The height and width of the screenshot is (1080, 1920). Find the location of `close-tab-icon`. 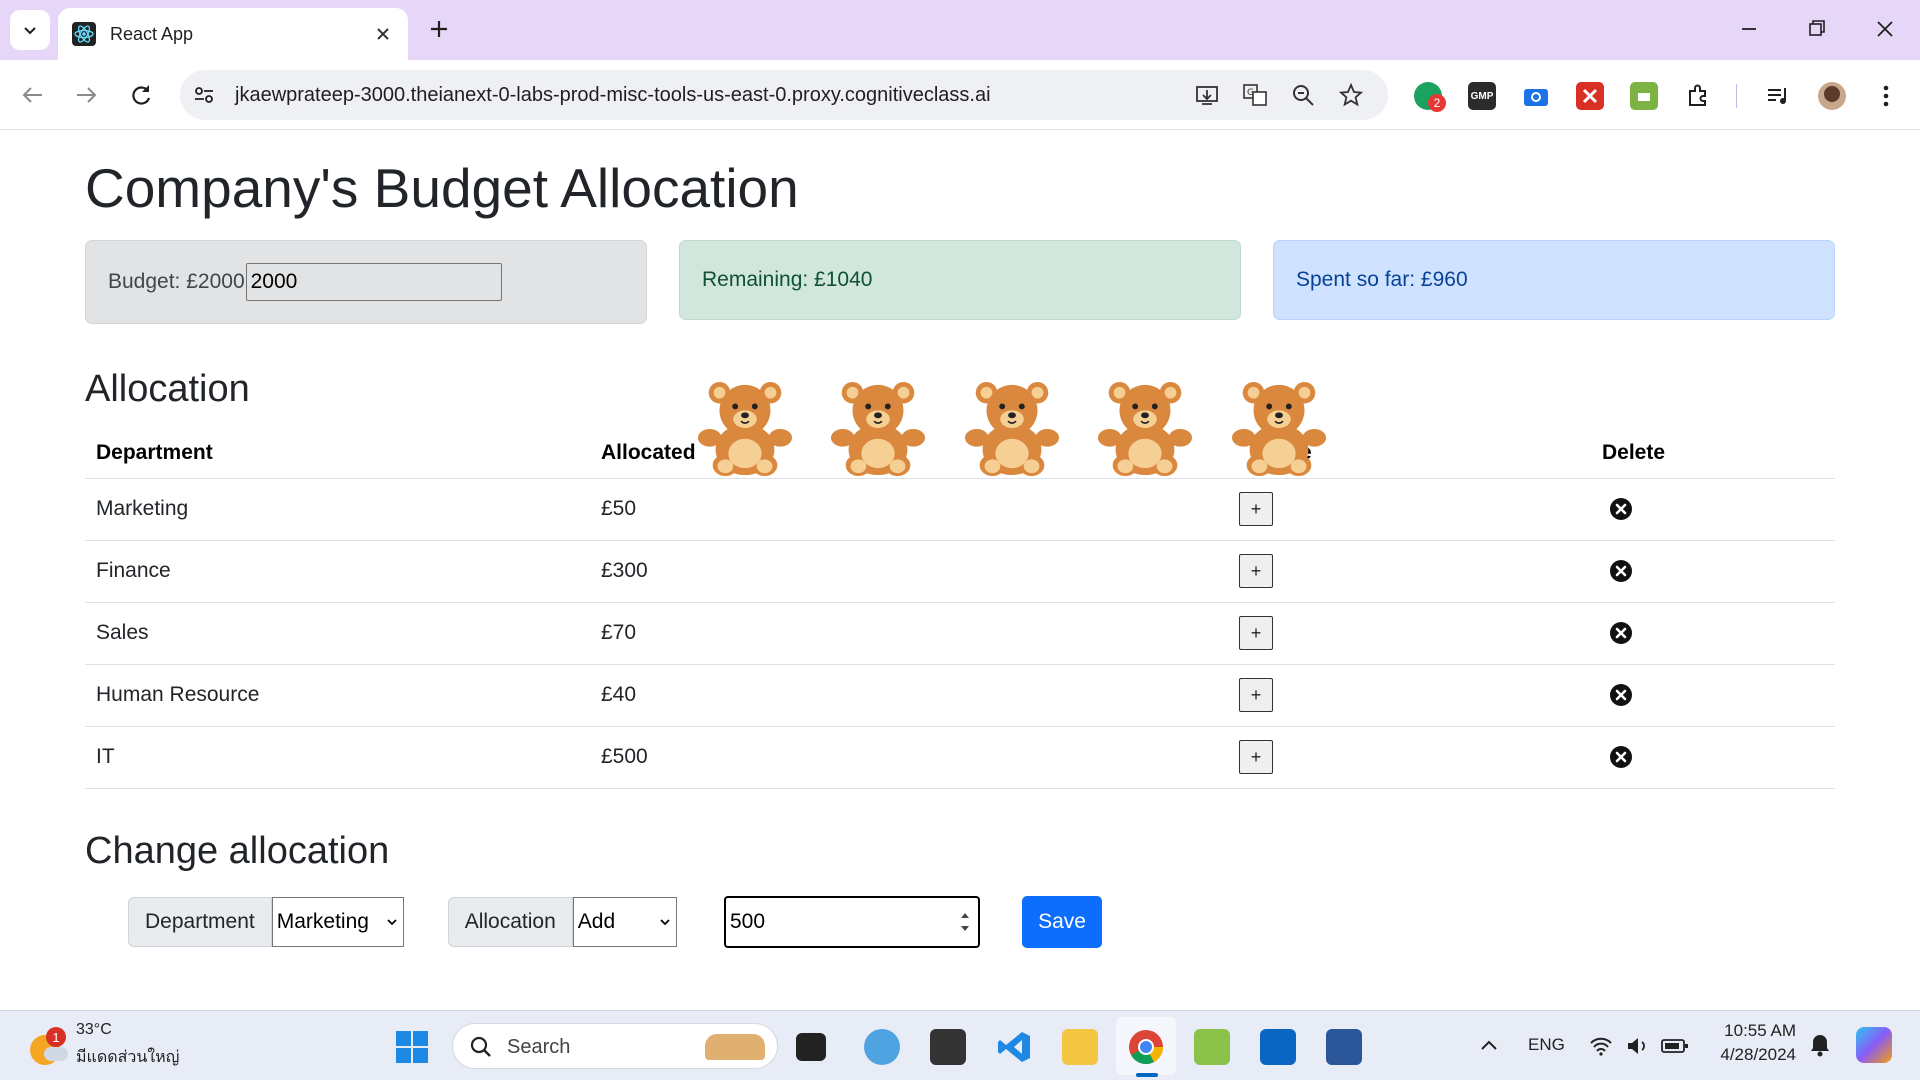

close-tab-icon is located at coordinates (383, 34).